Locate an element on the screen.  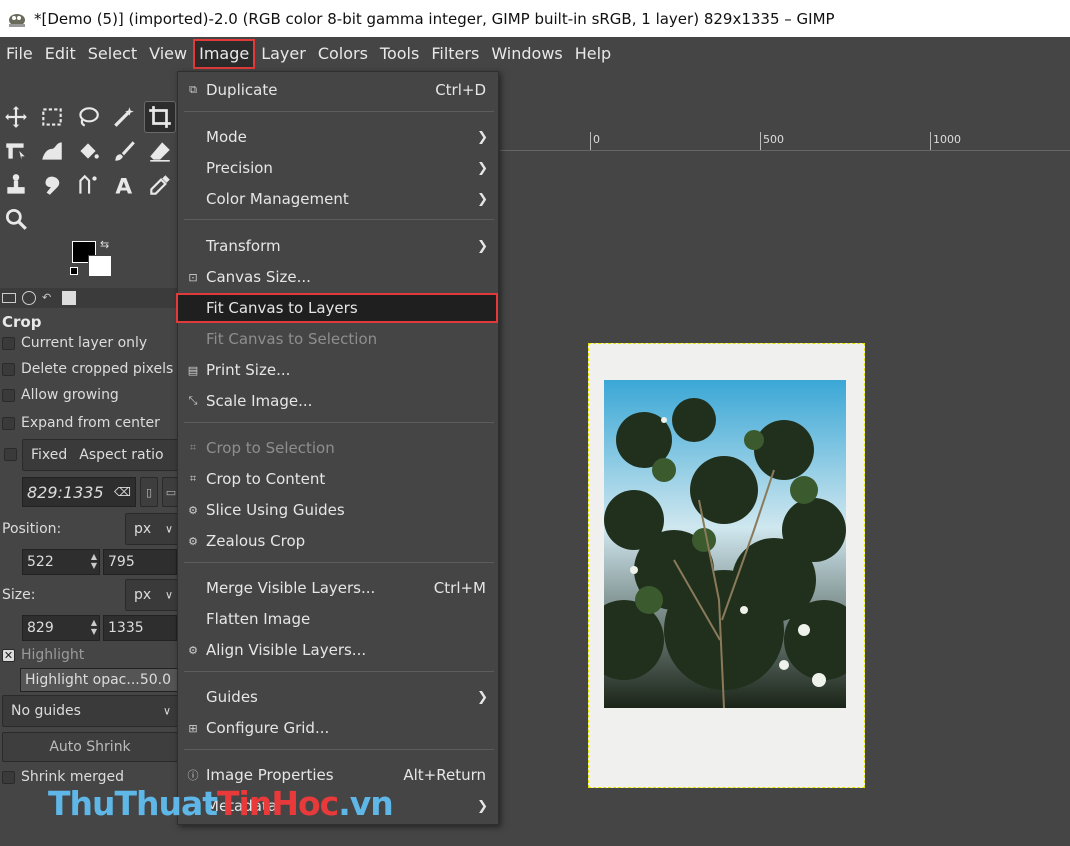
position-y-input: 795 is located at coordinates (140, 562).